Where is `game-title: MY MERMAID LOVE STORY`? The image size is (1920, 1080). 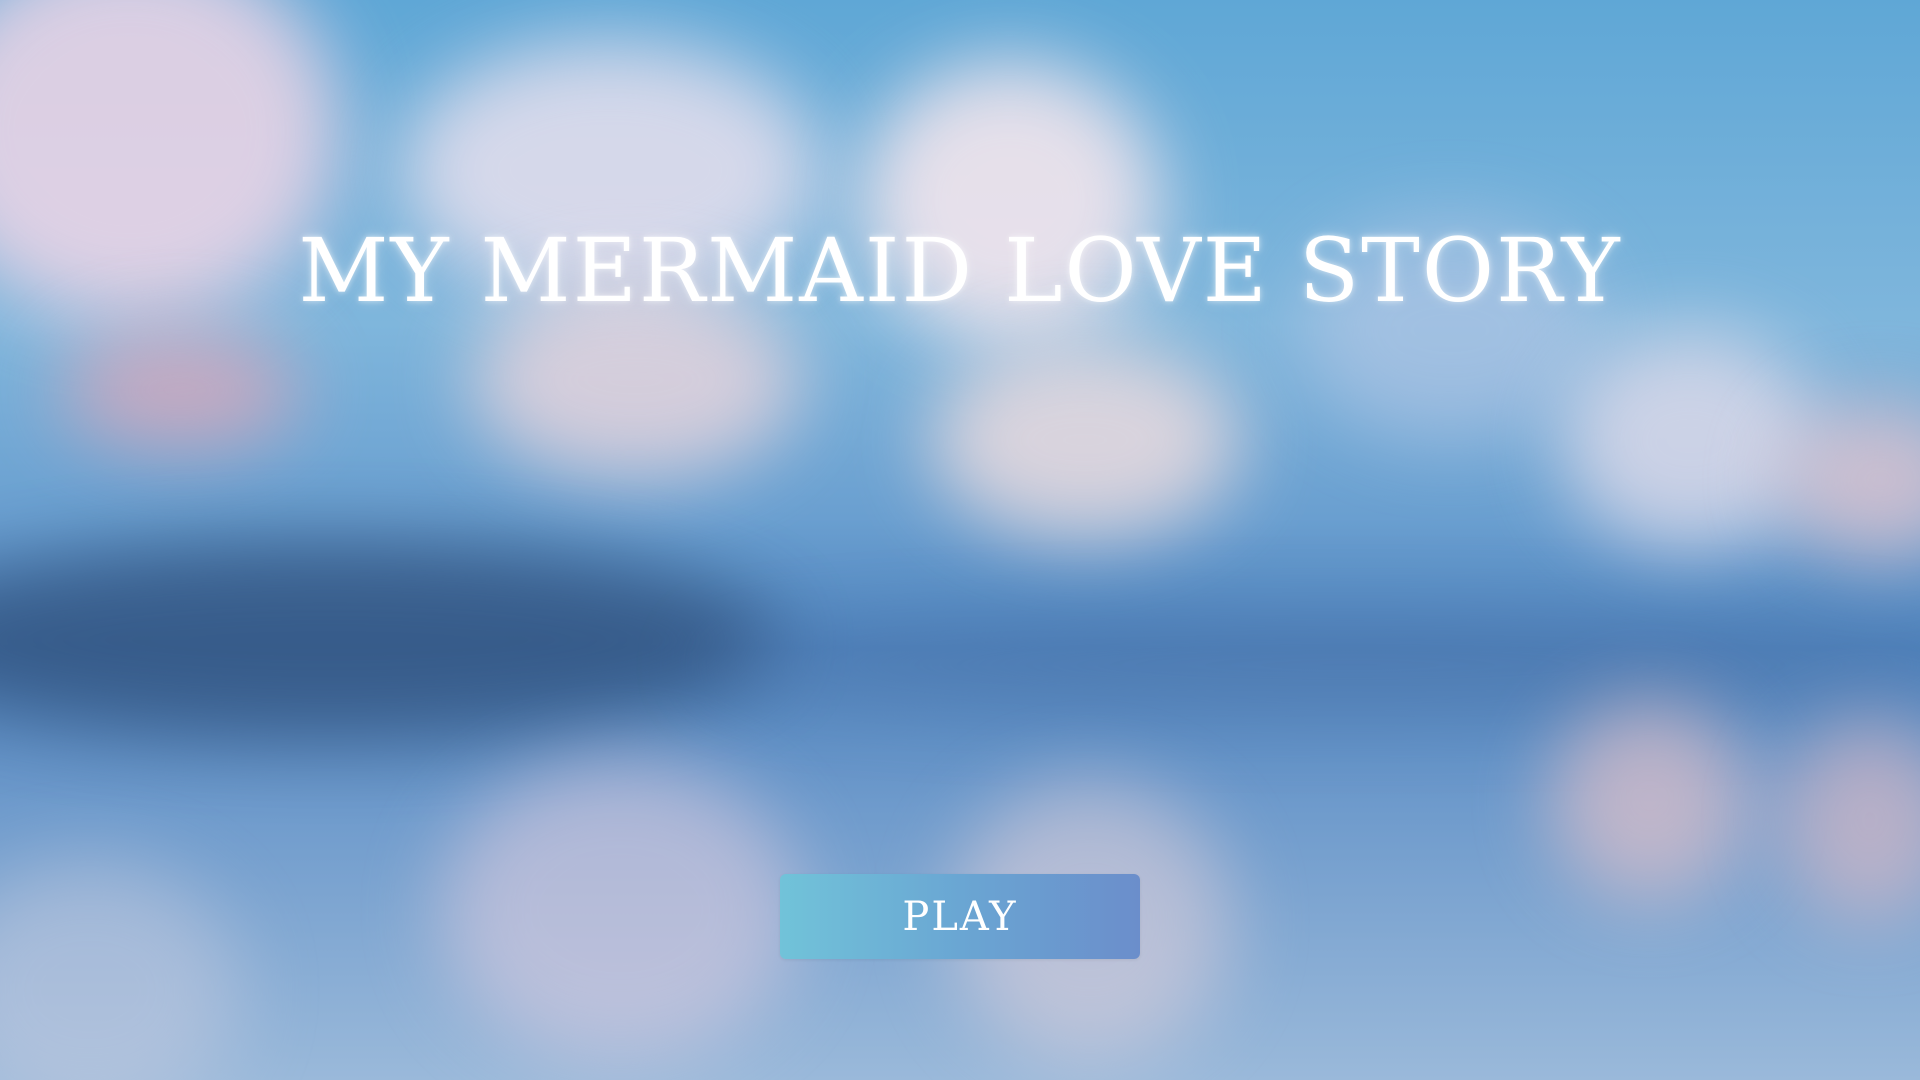 game-title: MY MERMAID LOVE STORY is located at coordinates (960, 270).